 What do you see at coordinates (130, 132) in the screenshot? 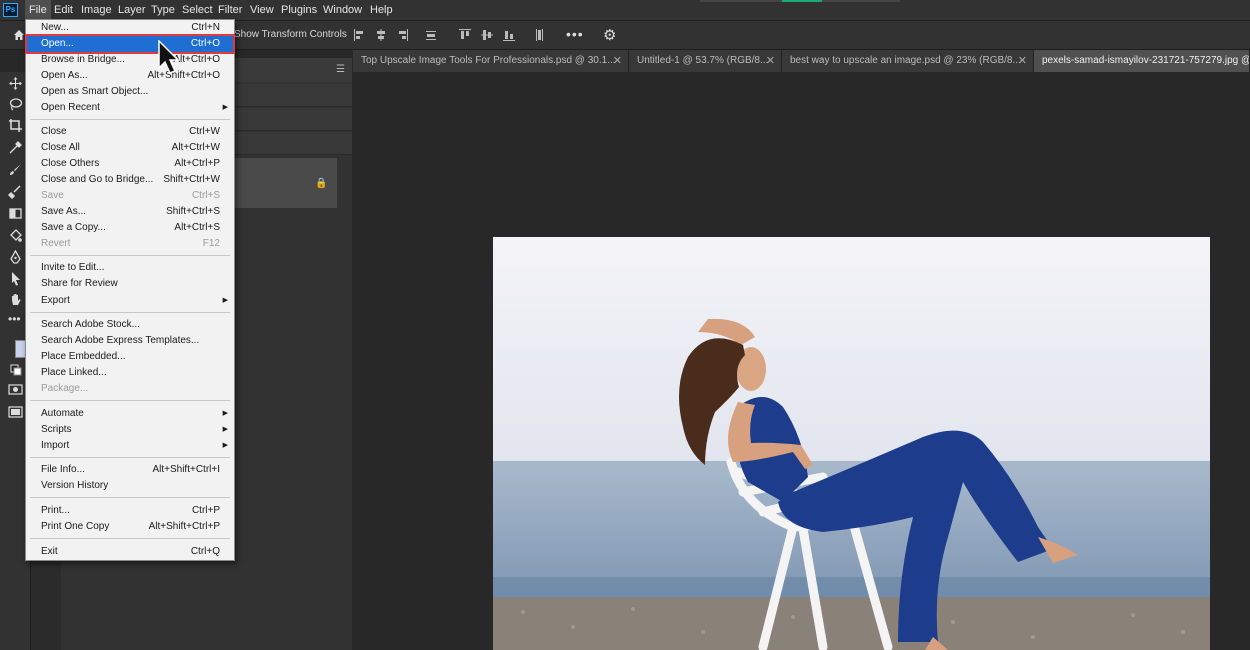
I see `menu-item-close: Close Ctrl+W` at bounding box center [130, 132].